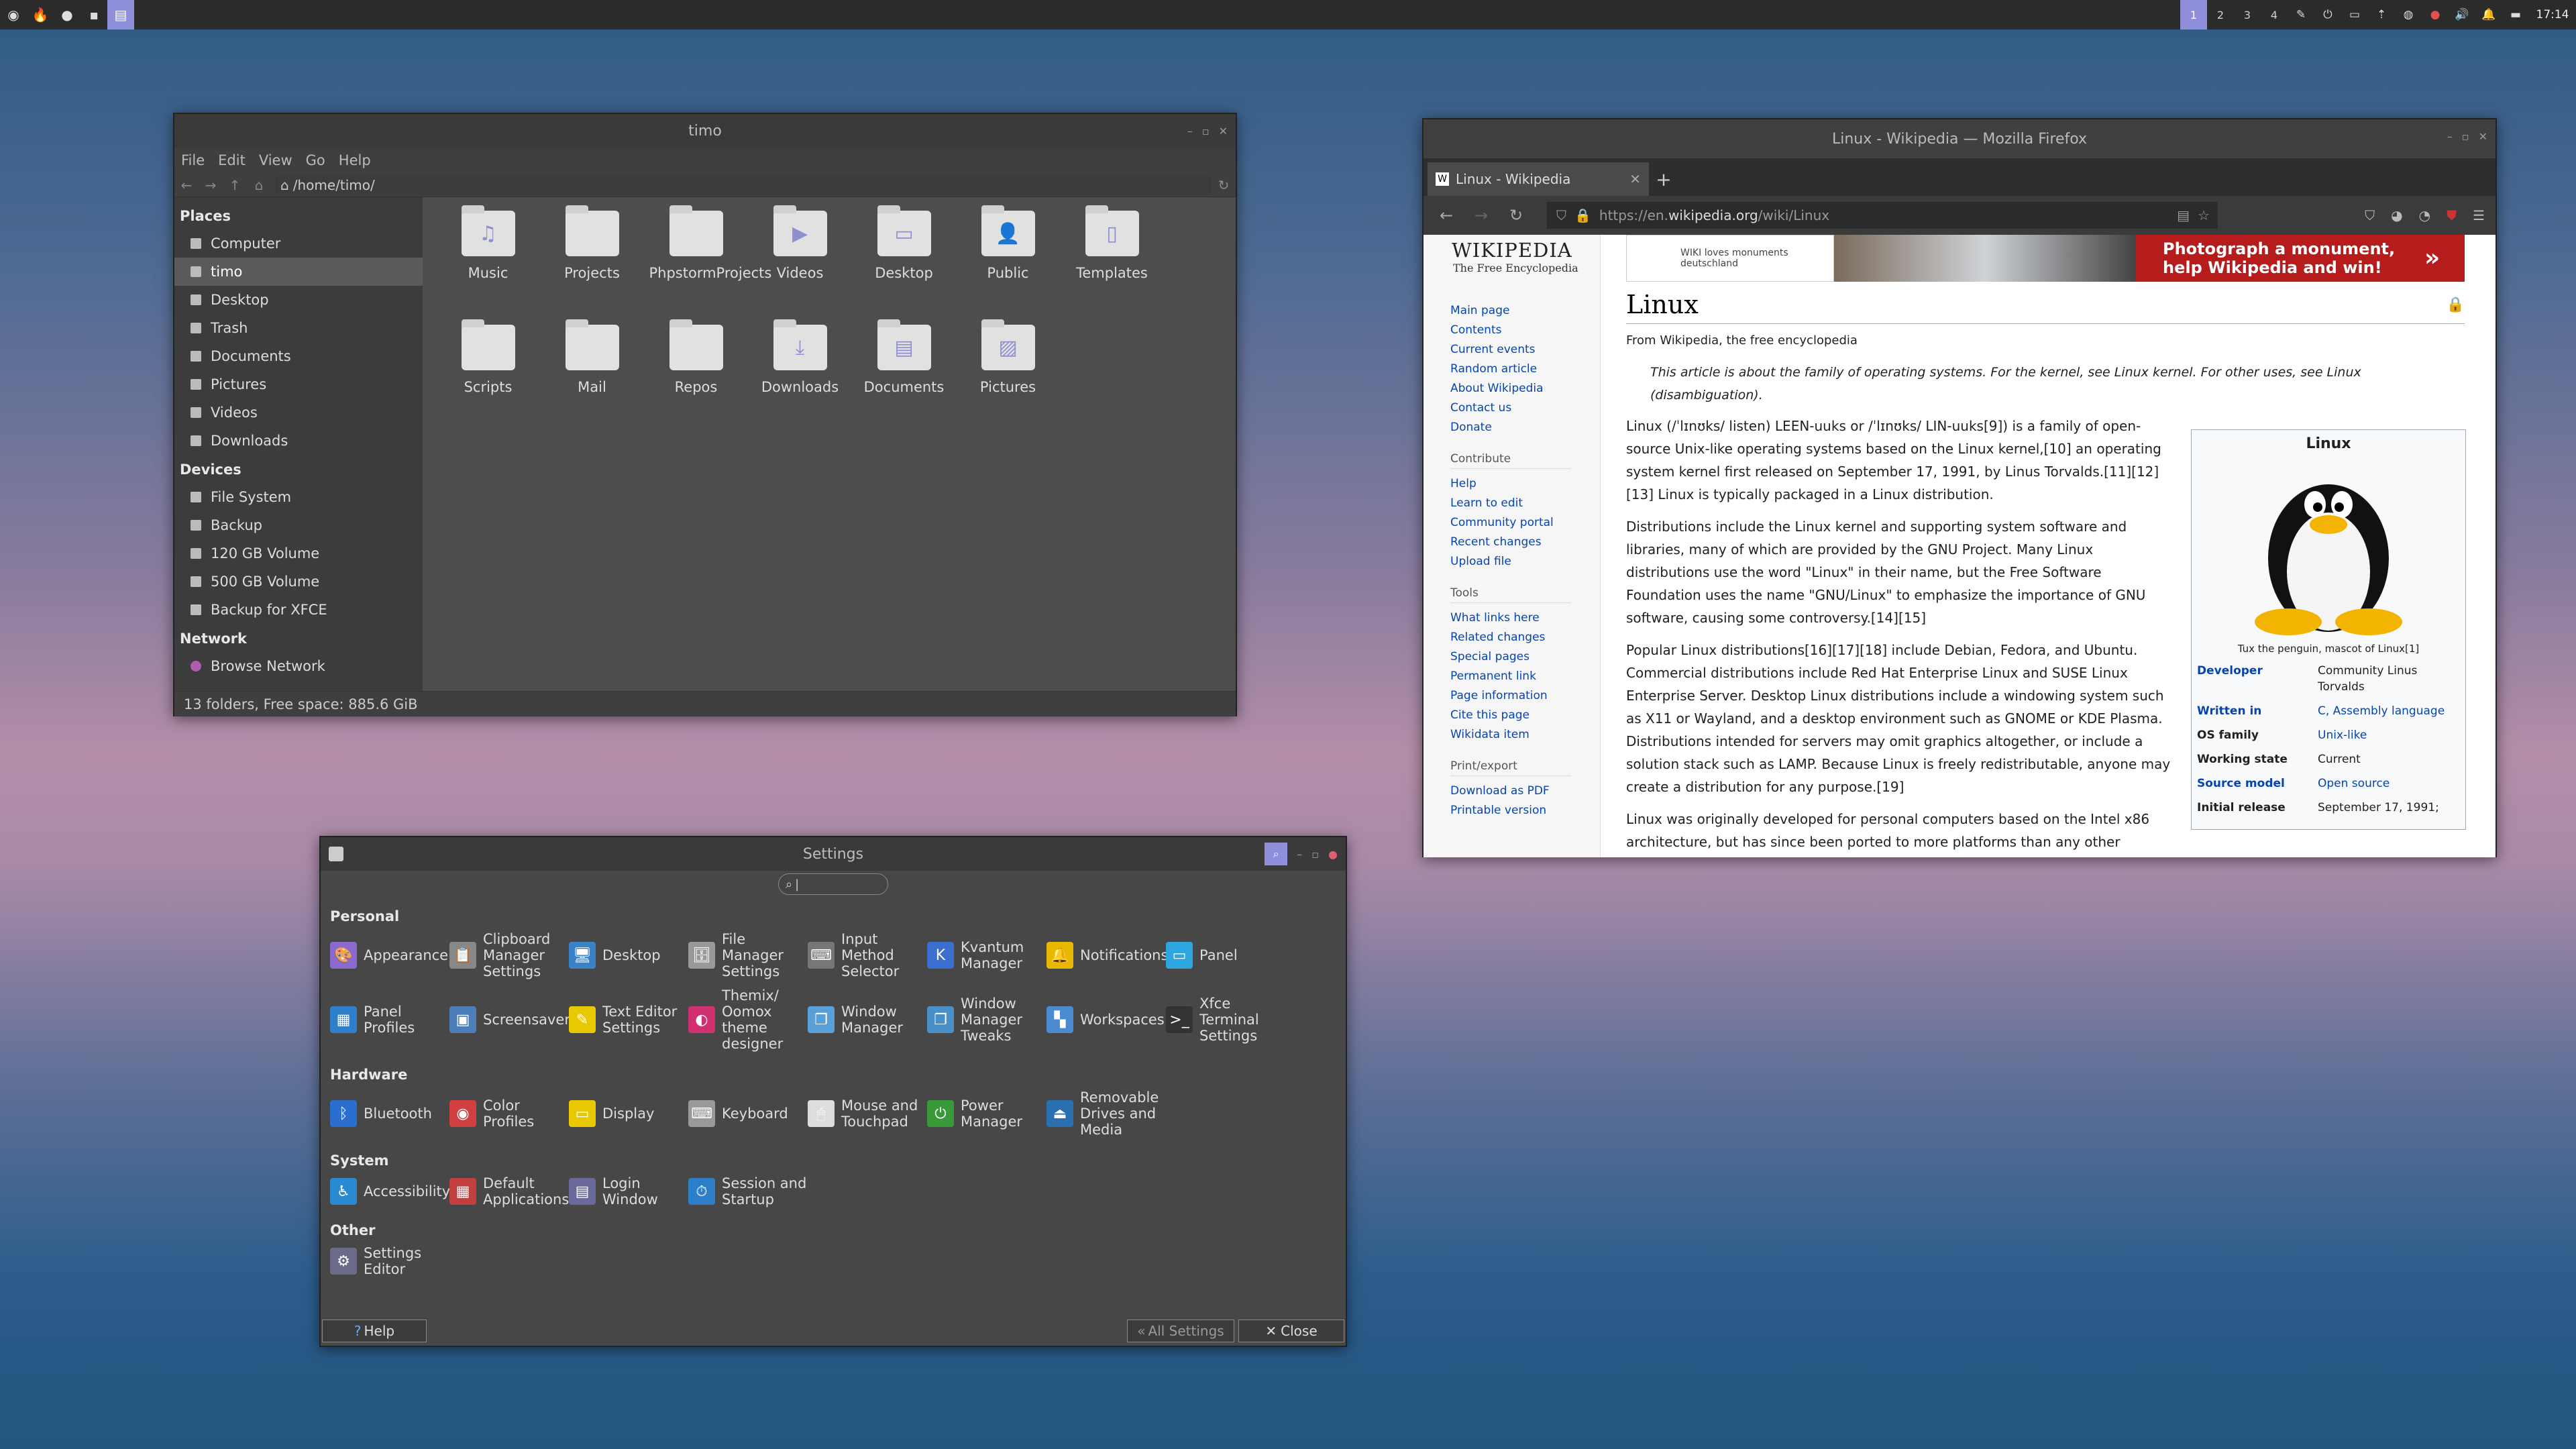 The height and width of the screenshot is (1449, 2576). Describe the element at coordinates (2408, 15) in the screenshot. I see `discord-icon: ◍` at that location.